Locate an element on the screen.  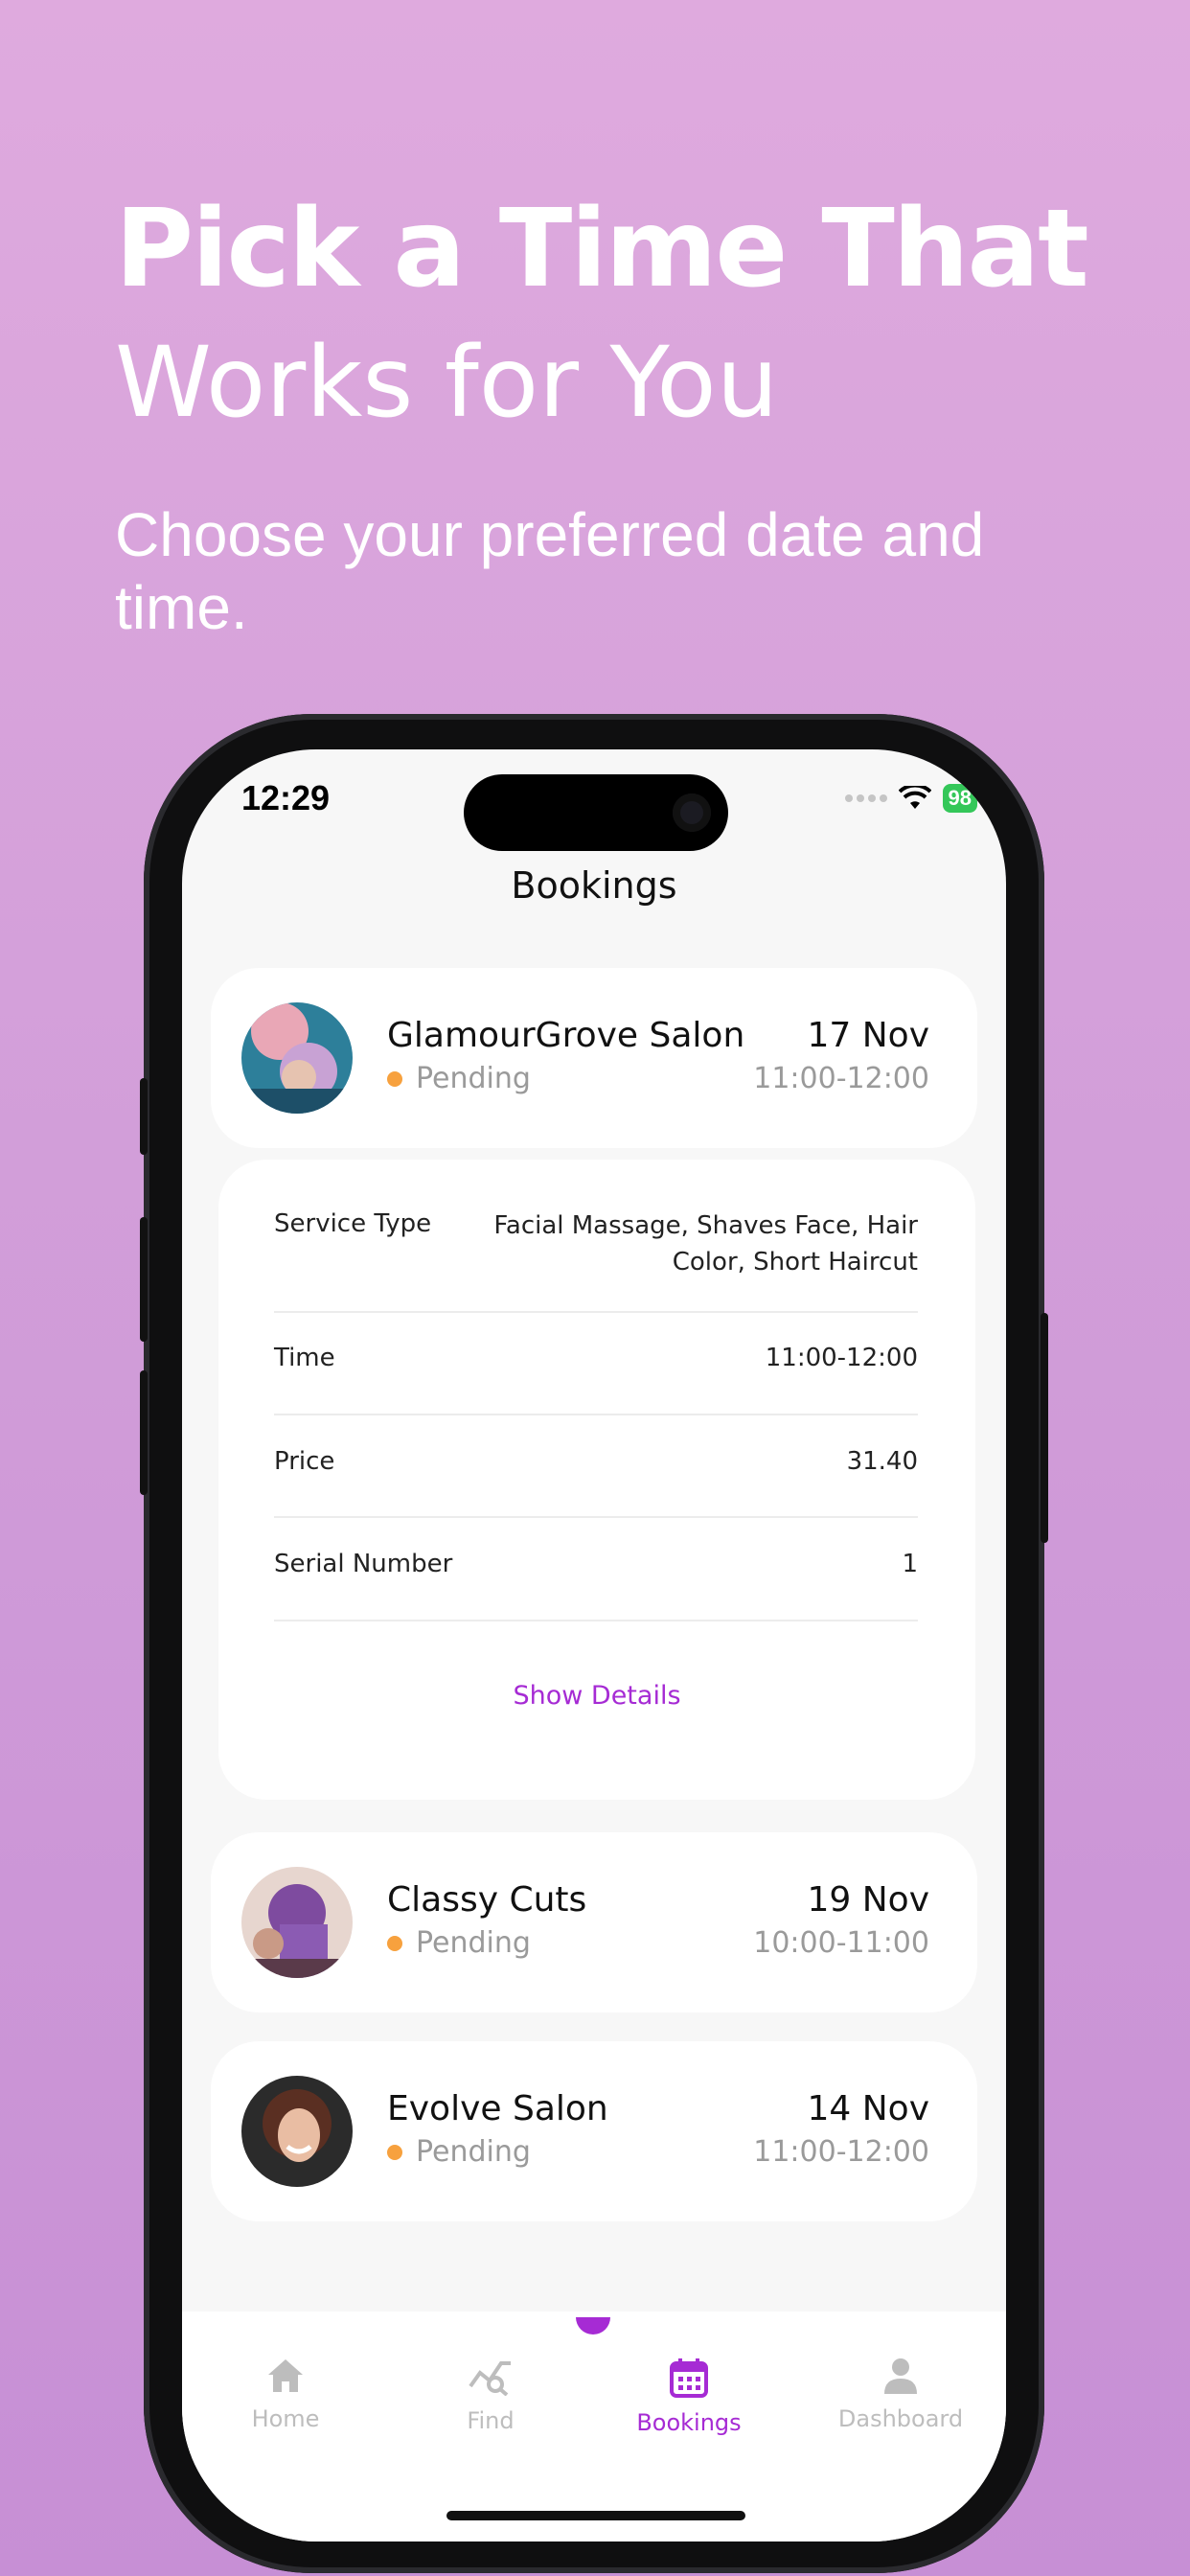
tab-find: Find is located at coordinates (491, 2396).